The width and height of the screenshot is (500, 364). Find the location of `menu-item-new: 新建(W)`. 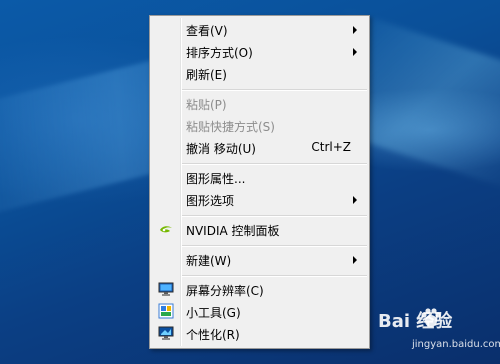

menu-item-new: 新建(W) is located at coordinates (259, 259).